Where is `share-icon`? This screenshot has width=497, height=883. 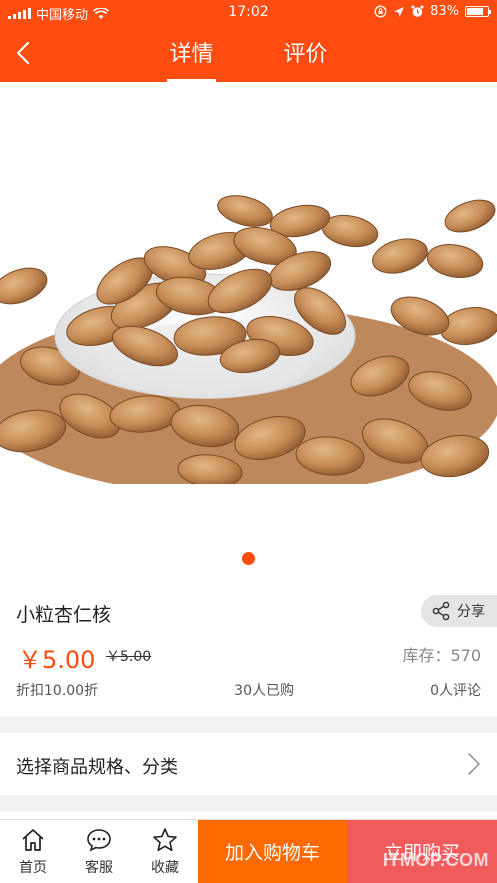 share-icon is located at coordinates (441, 611).